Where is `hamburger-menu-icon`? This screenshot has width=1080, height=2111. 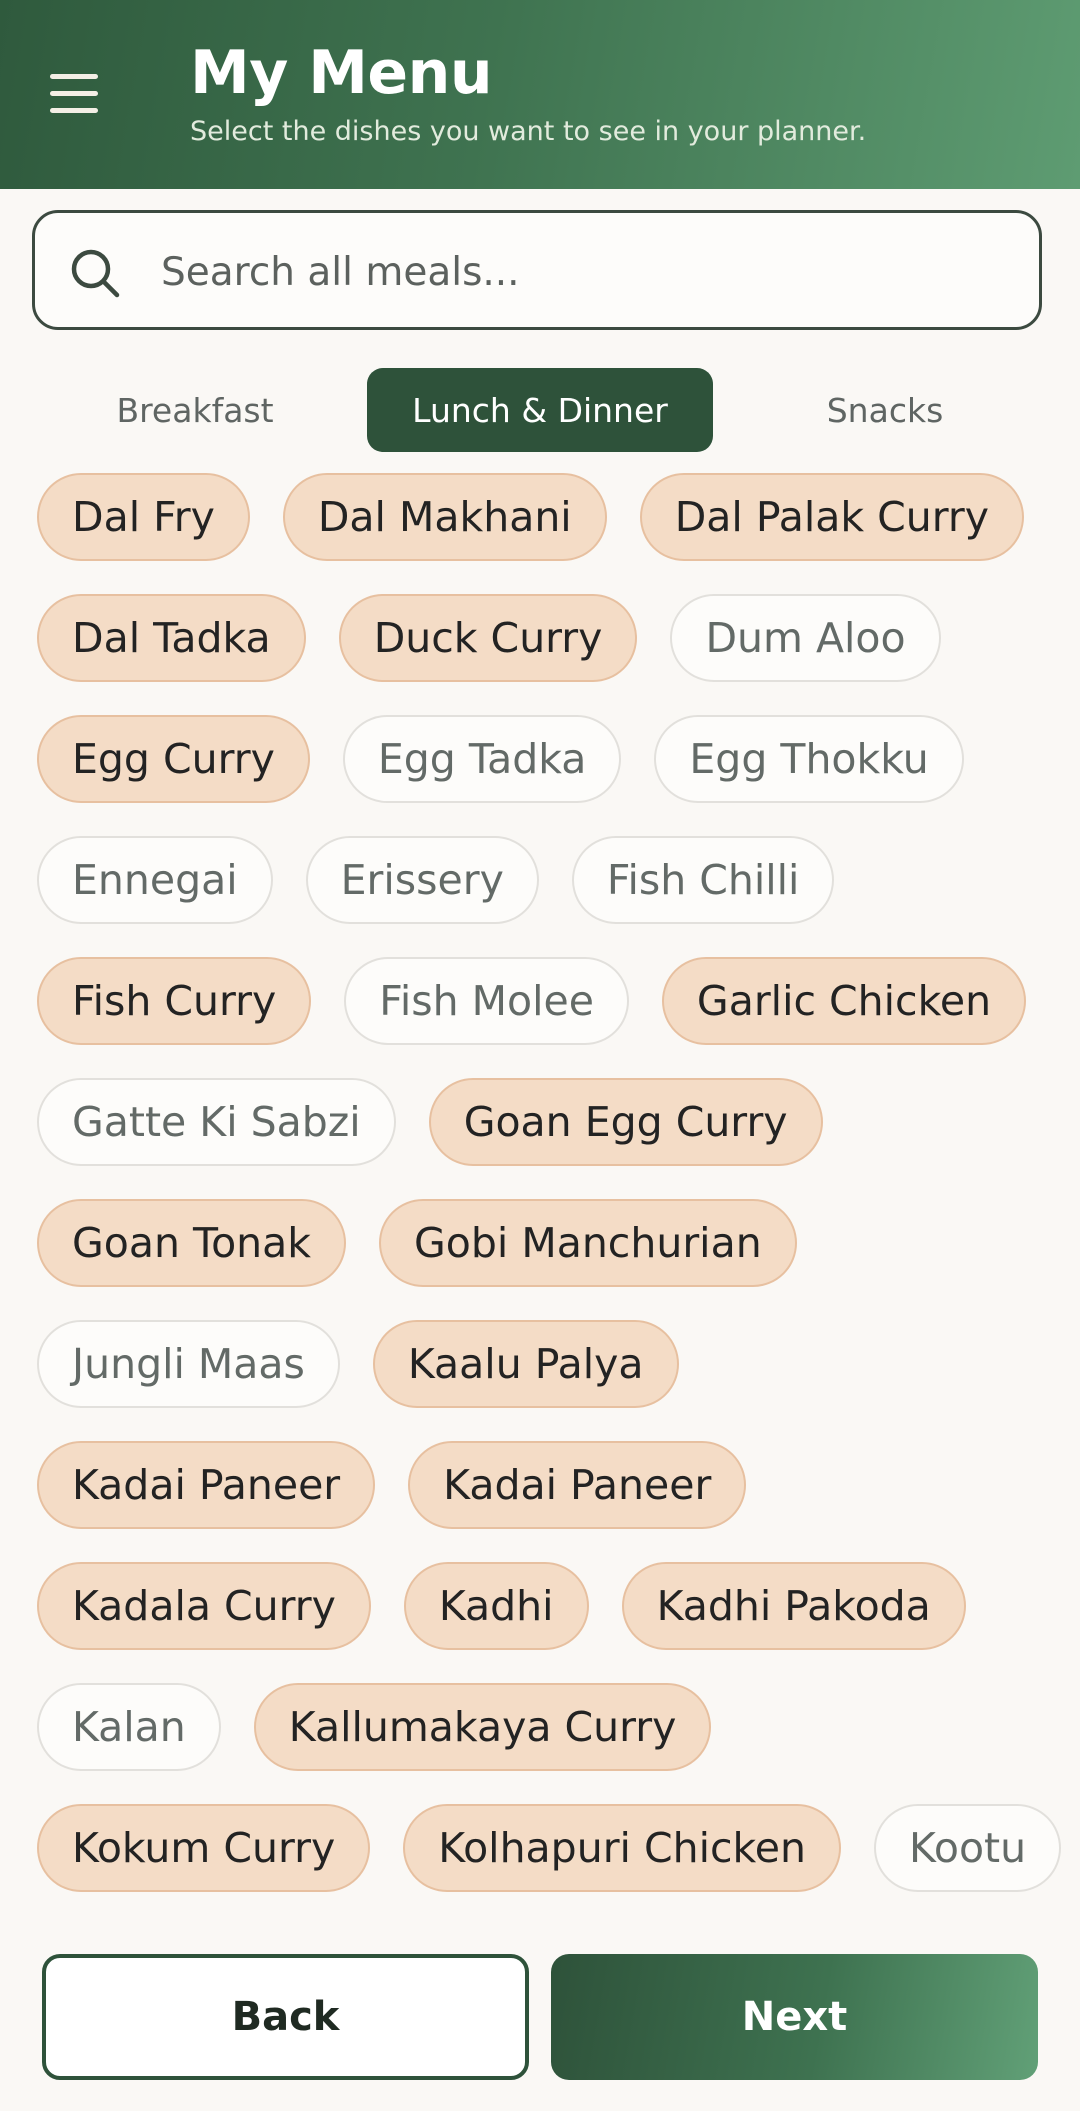
hamburger-menu-icon is located at coordinates (74, 94).